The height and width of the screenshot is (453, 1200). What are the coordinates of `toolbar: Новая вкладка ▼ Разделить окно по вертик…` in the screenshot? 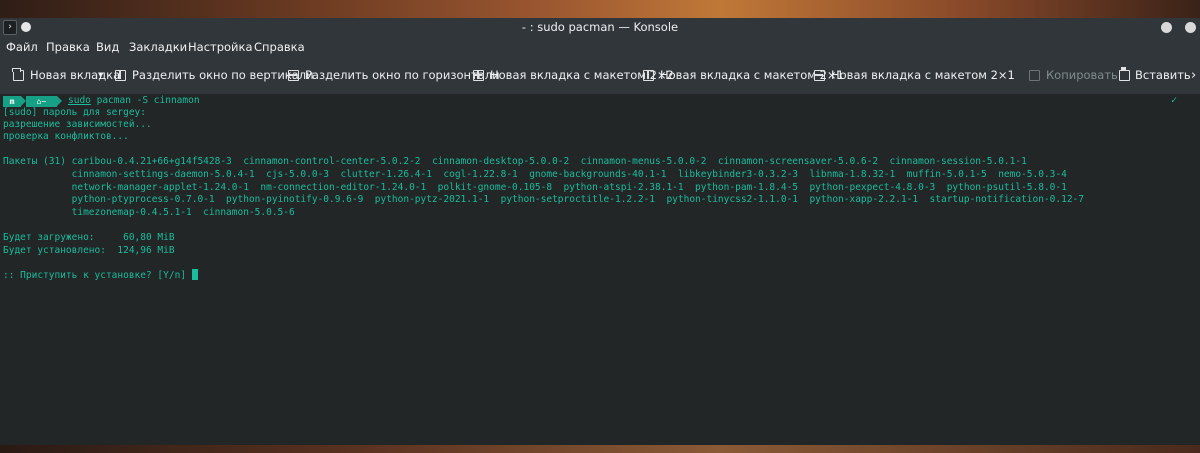 It's located at (600, 75).